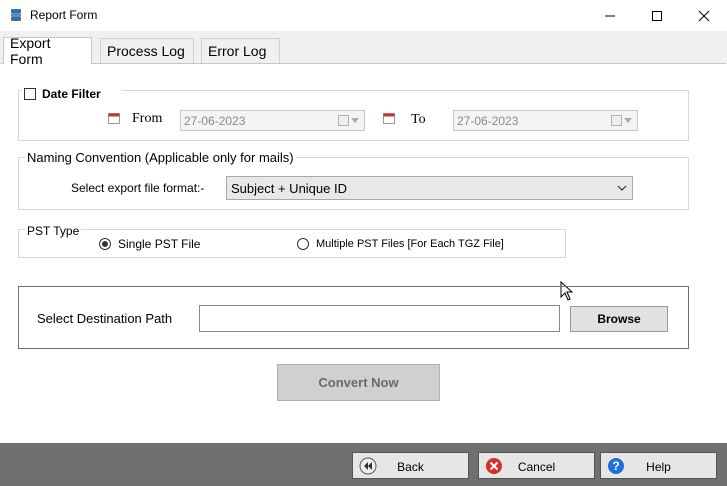 This screenshot has width=727, height=486. I want to click on multiple-pst-label: Multiple PST Files [For Each TGZ File], so click(410, 244).